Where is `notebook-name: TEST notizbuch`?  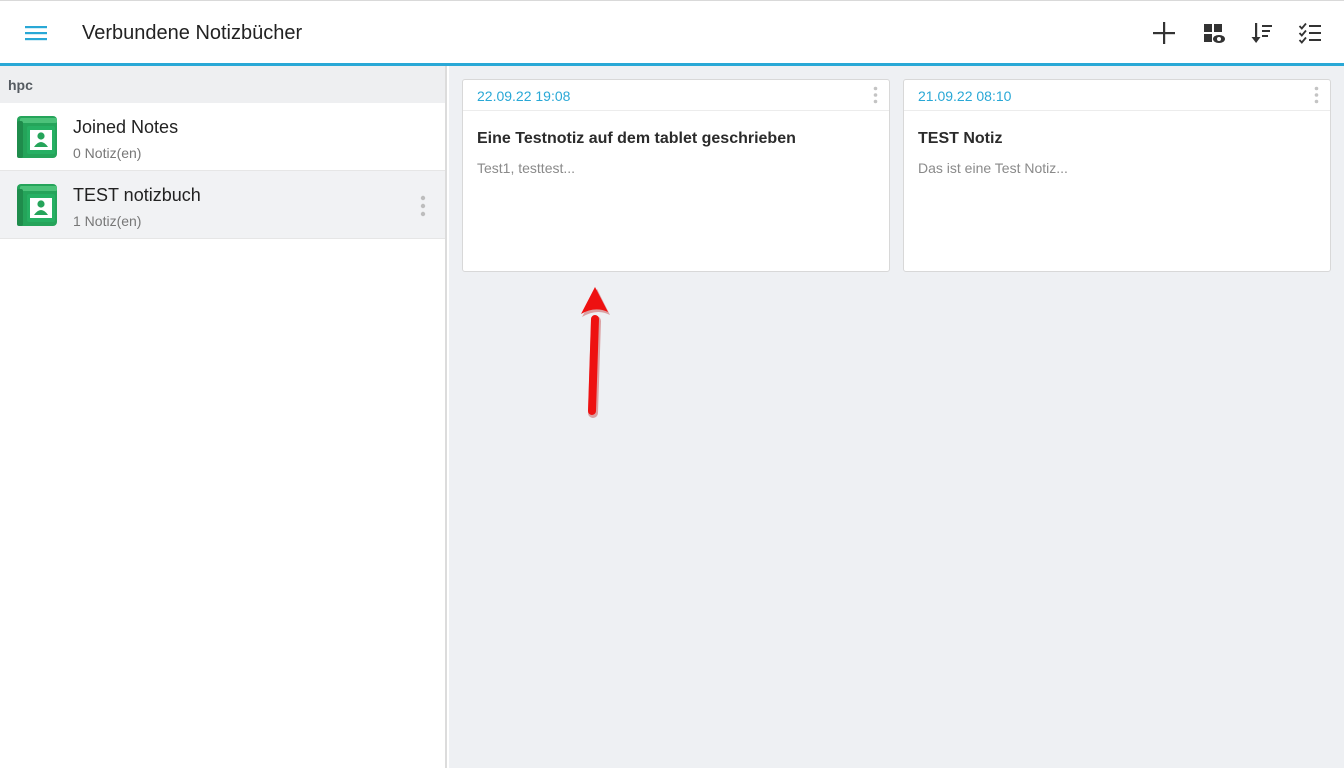
notebook-name: TEST notizbuch is located at coordinates (137, 195).